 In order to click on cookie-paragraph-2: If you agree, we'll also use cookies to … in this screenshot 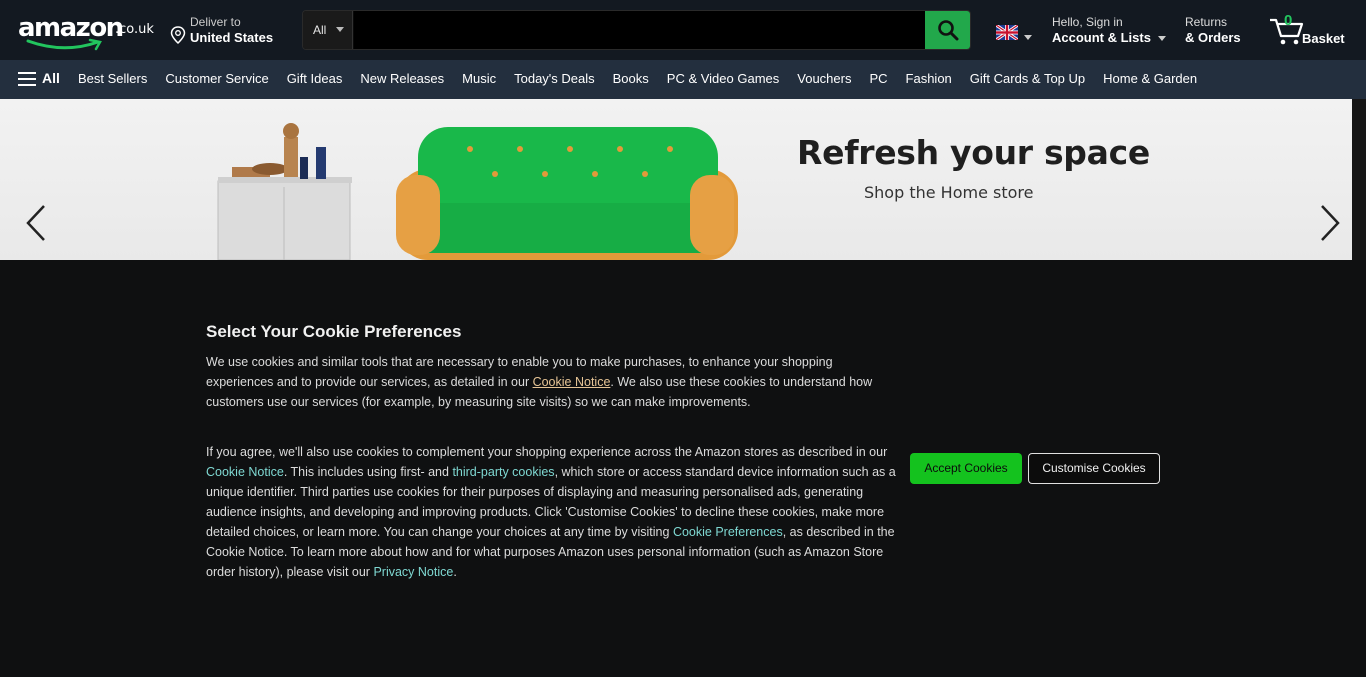, I will do `click(551, 512)`.